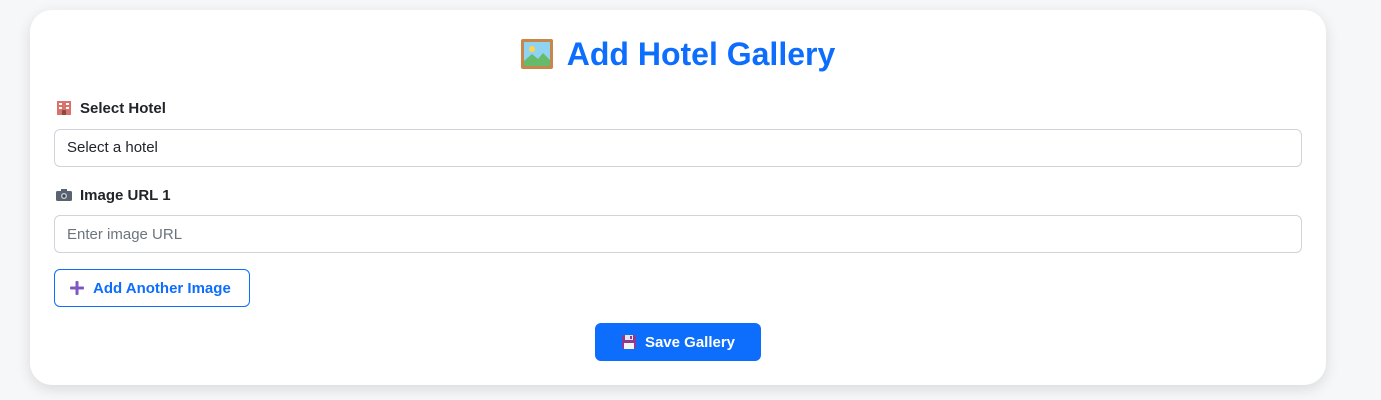  I want to click on add-another-image-label: Add Another Image, so click(162, 288).